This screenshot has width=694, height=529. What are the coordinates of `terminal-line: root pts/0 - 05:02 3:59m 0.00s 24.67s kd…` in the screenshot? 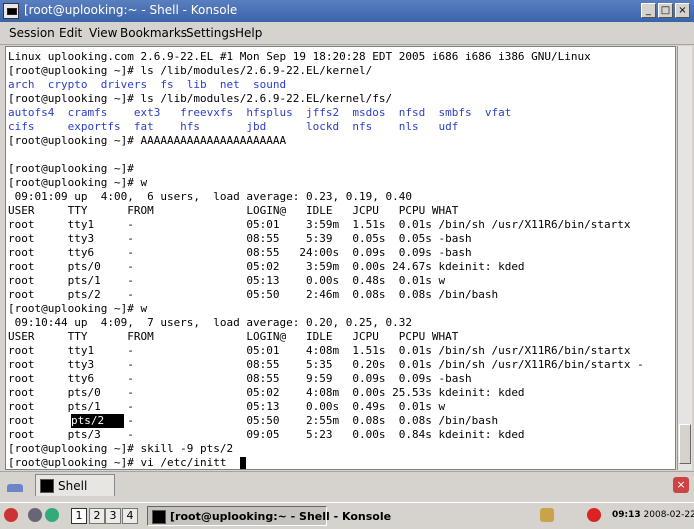 It's located at (266, 266).